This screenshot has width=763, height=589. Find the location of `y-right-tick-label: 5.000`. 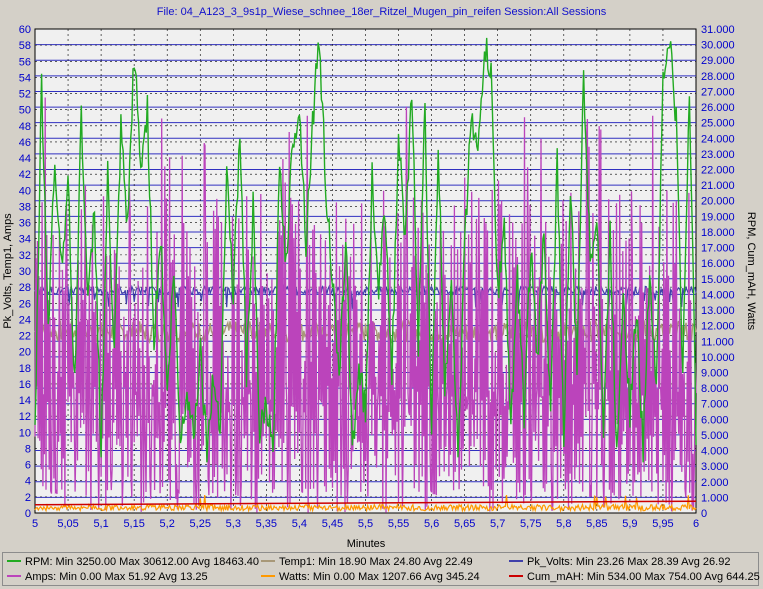

y-right-tick-label: 5.000 is located at coordinates (715, 436).